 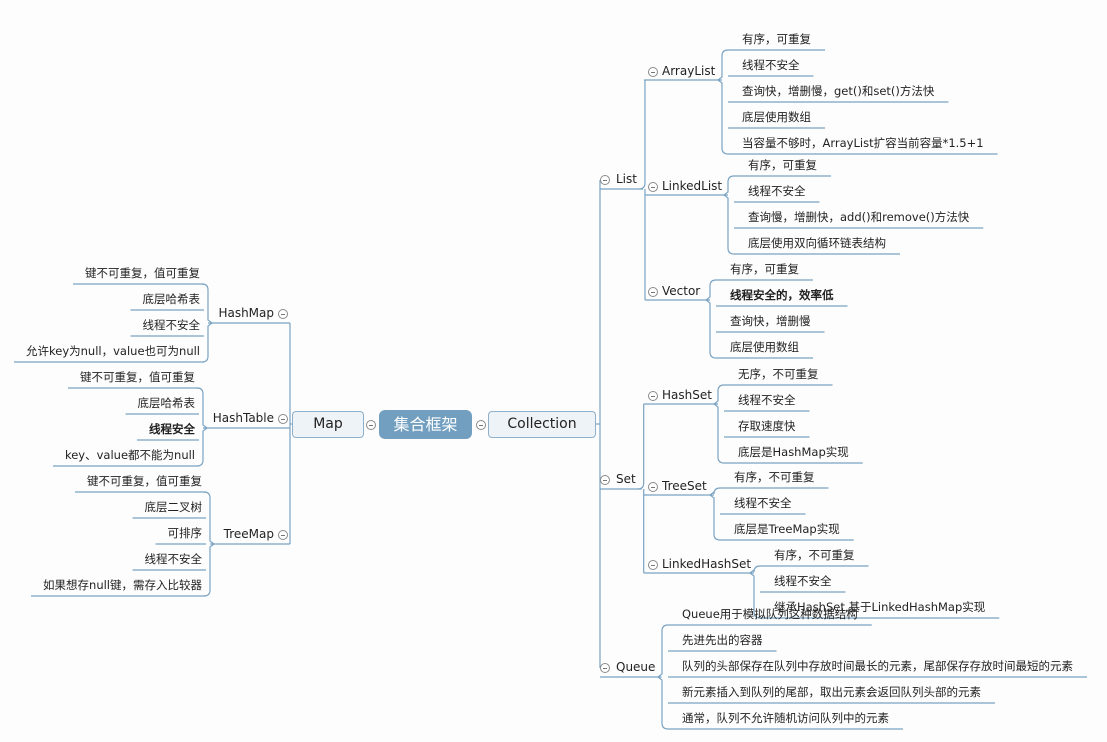 What do you see at coordinates (722, 640) in the screenshot?
I see `queue-item: 先进先出的容器` at bounding box center [722, 640].